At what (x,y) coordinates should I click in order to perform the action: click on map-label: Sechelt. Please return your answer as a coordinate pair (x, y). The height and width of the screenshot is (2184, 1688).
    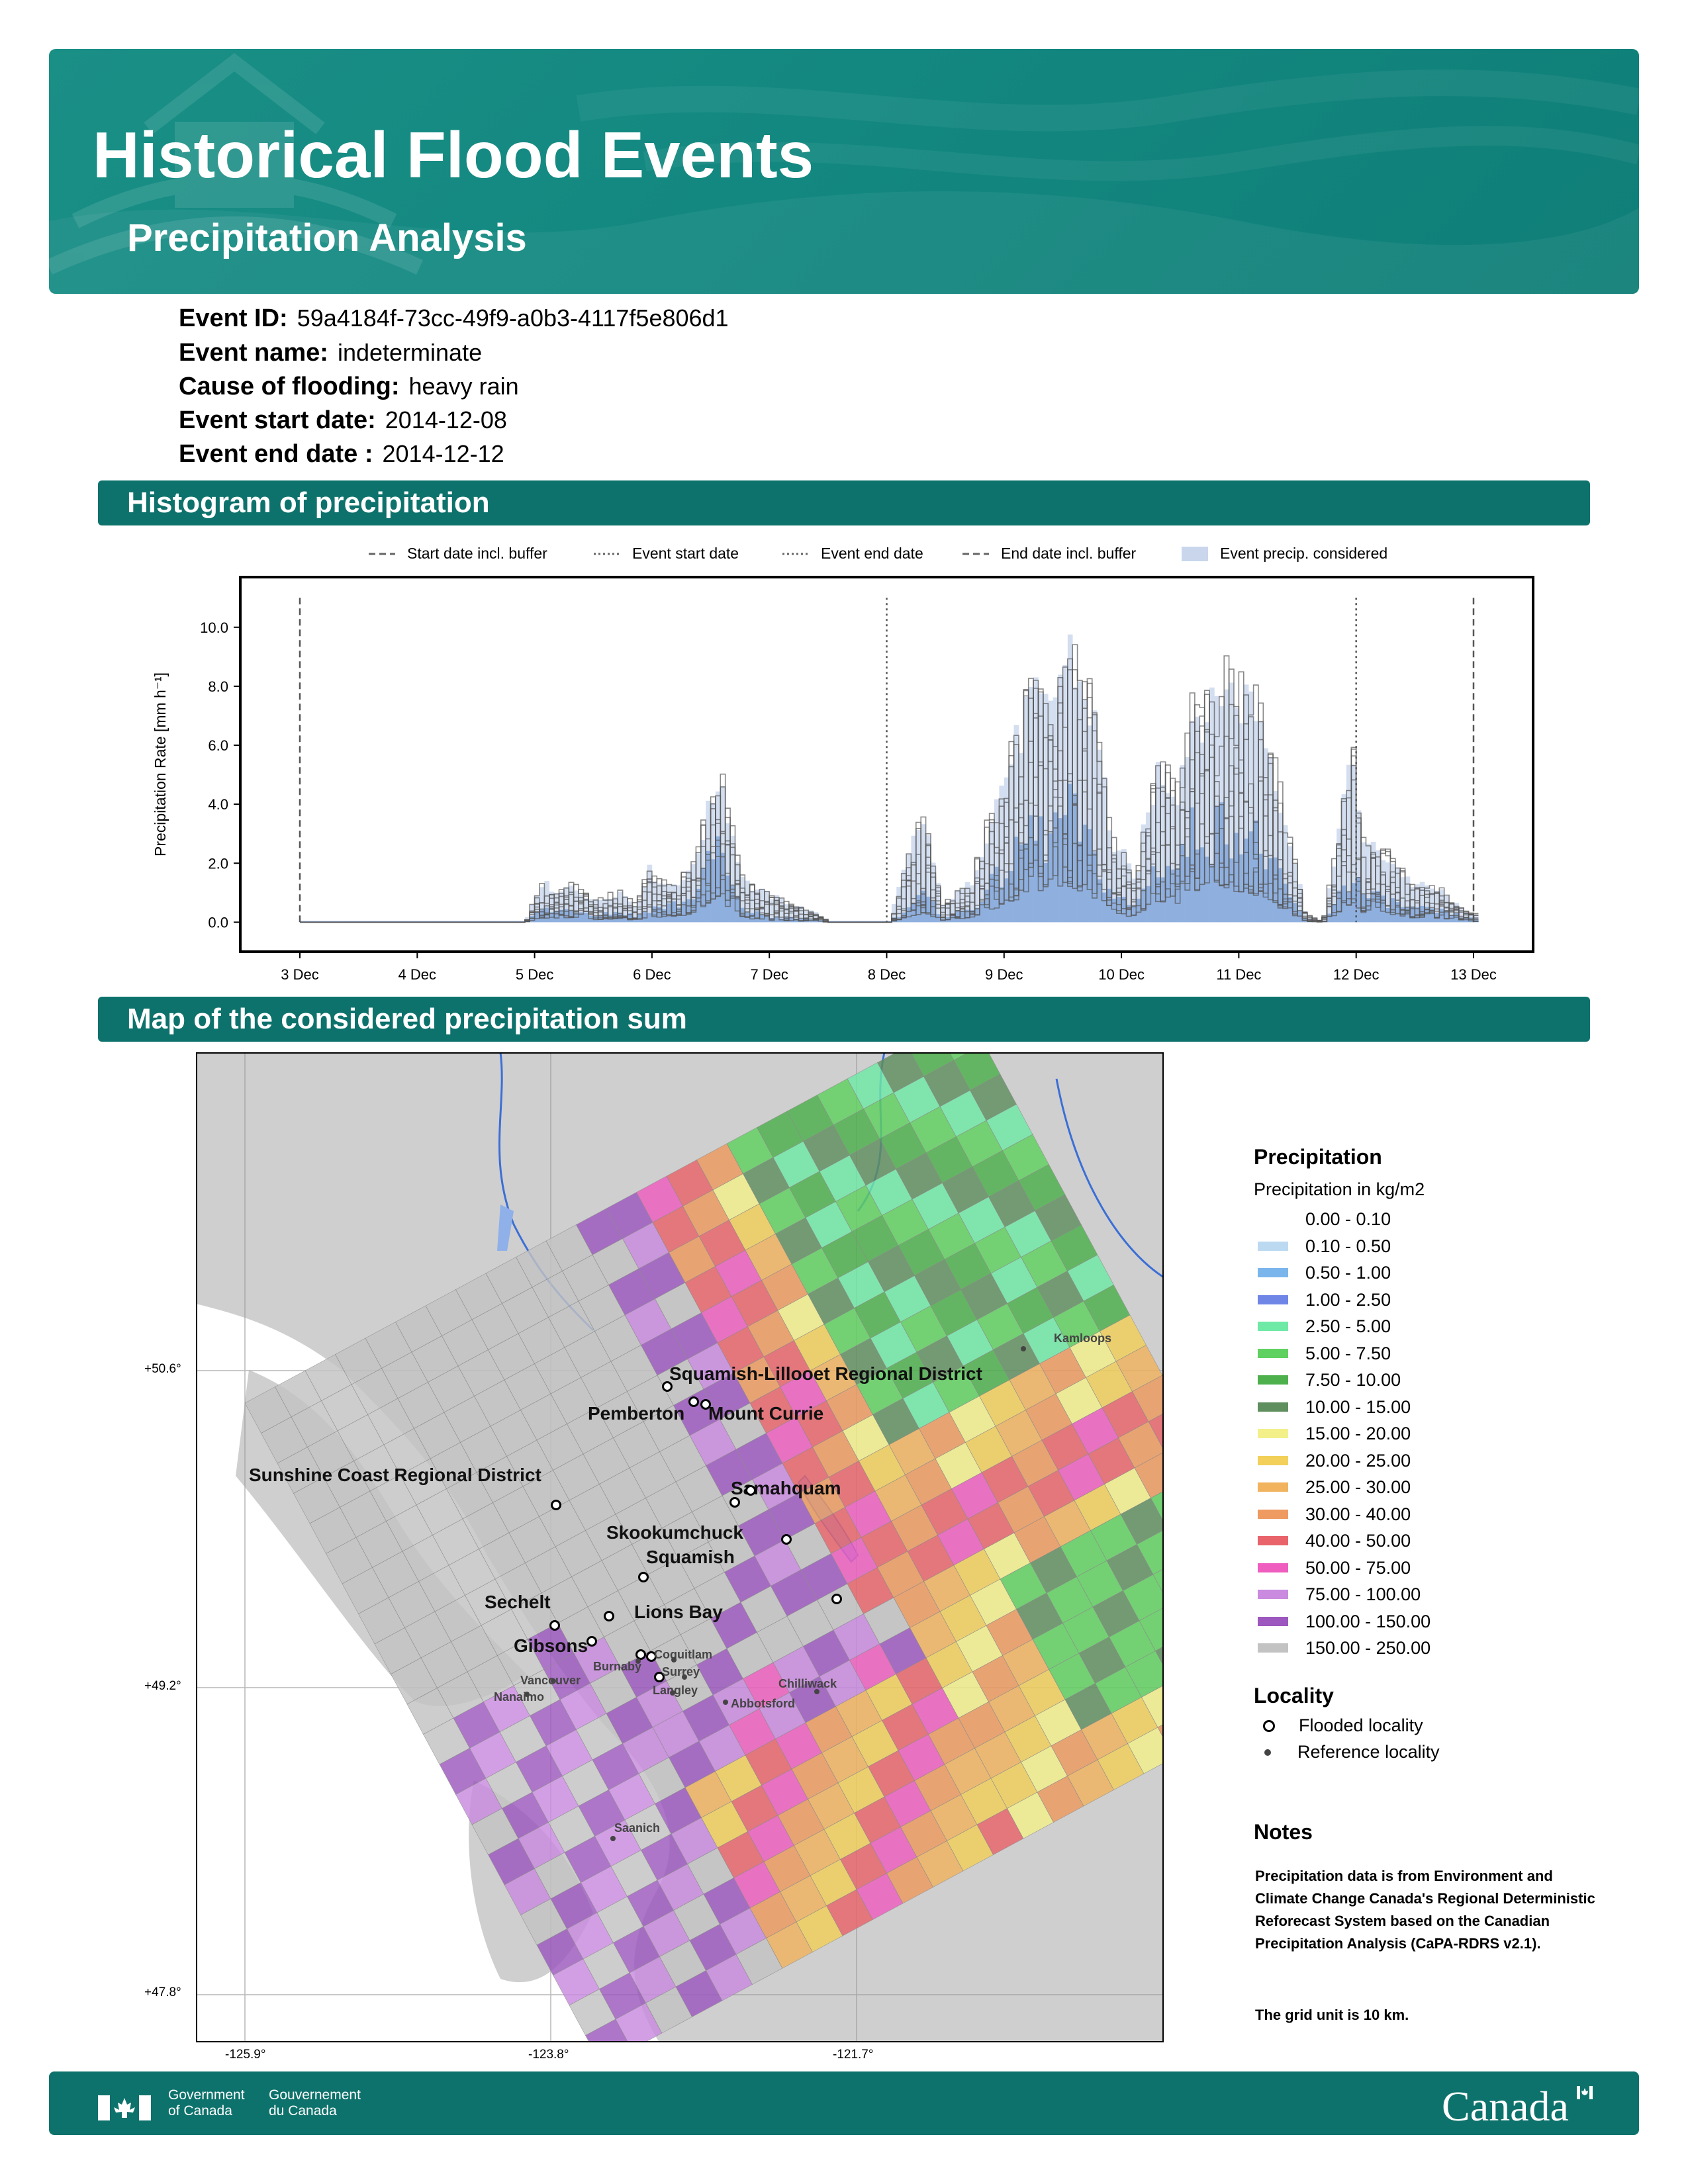
    Looking at the image, I should click on (518, 1602).